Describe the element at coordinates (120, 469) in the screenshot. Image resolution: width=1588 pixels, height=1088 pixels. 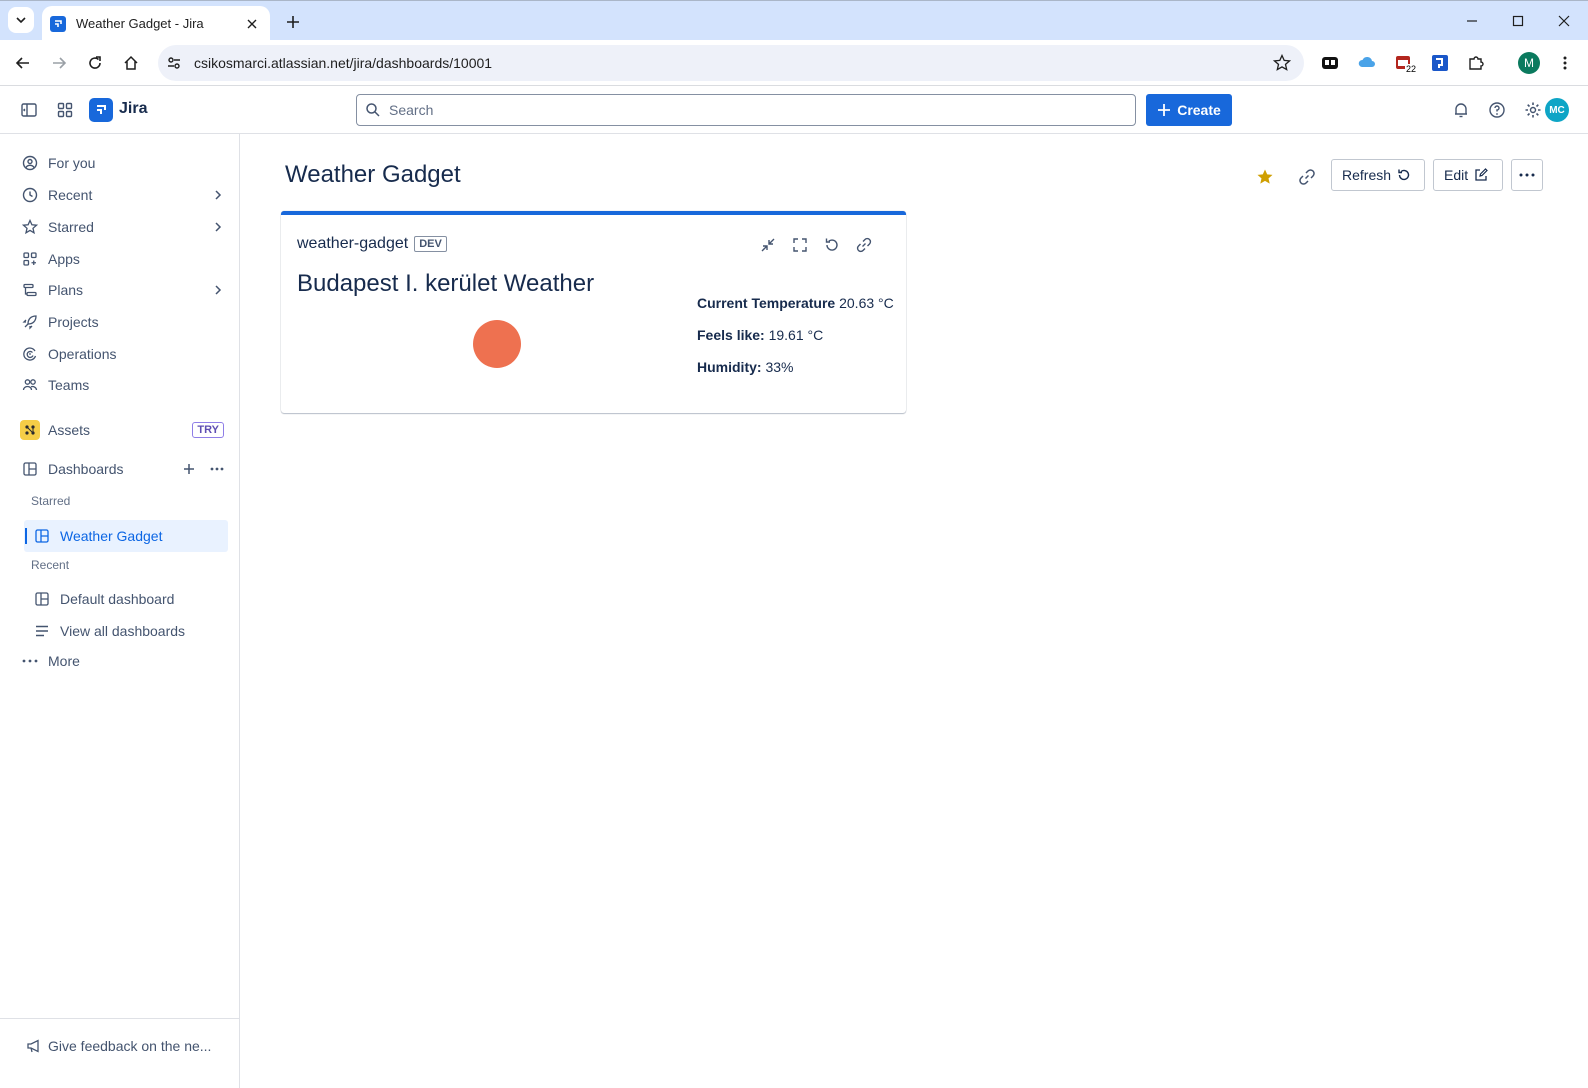
I see `sidebar-item-dashboards: Dashboards` at that location.